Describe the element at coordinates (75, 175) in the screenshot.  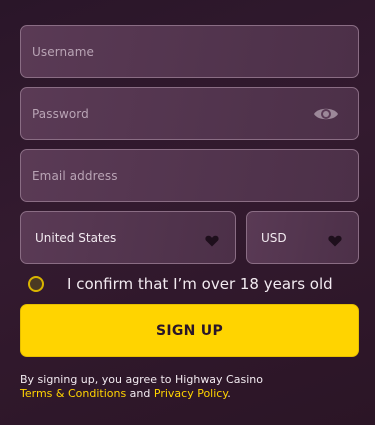
I see `email-placeholder: Email address` at that location.